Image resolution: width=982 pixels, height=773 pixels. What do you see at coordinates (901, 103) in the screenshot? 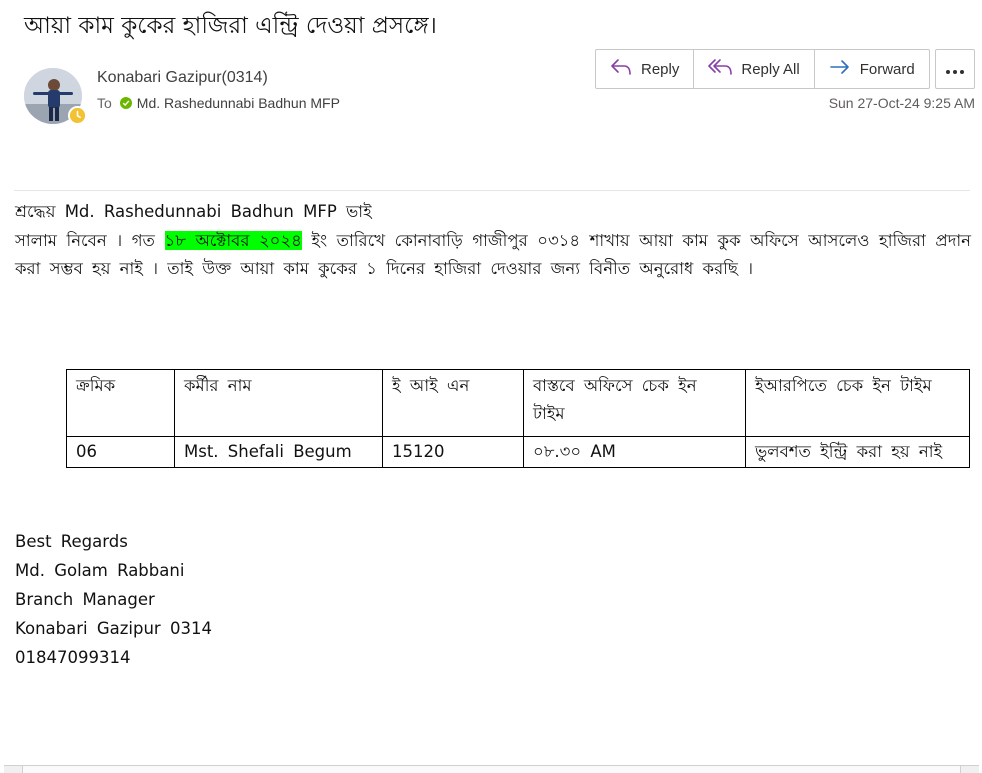
I see `sent-date: Sun 27-Oct-24 9:25 AM` at bounding box center [901, 103].